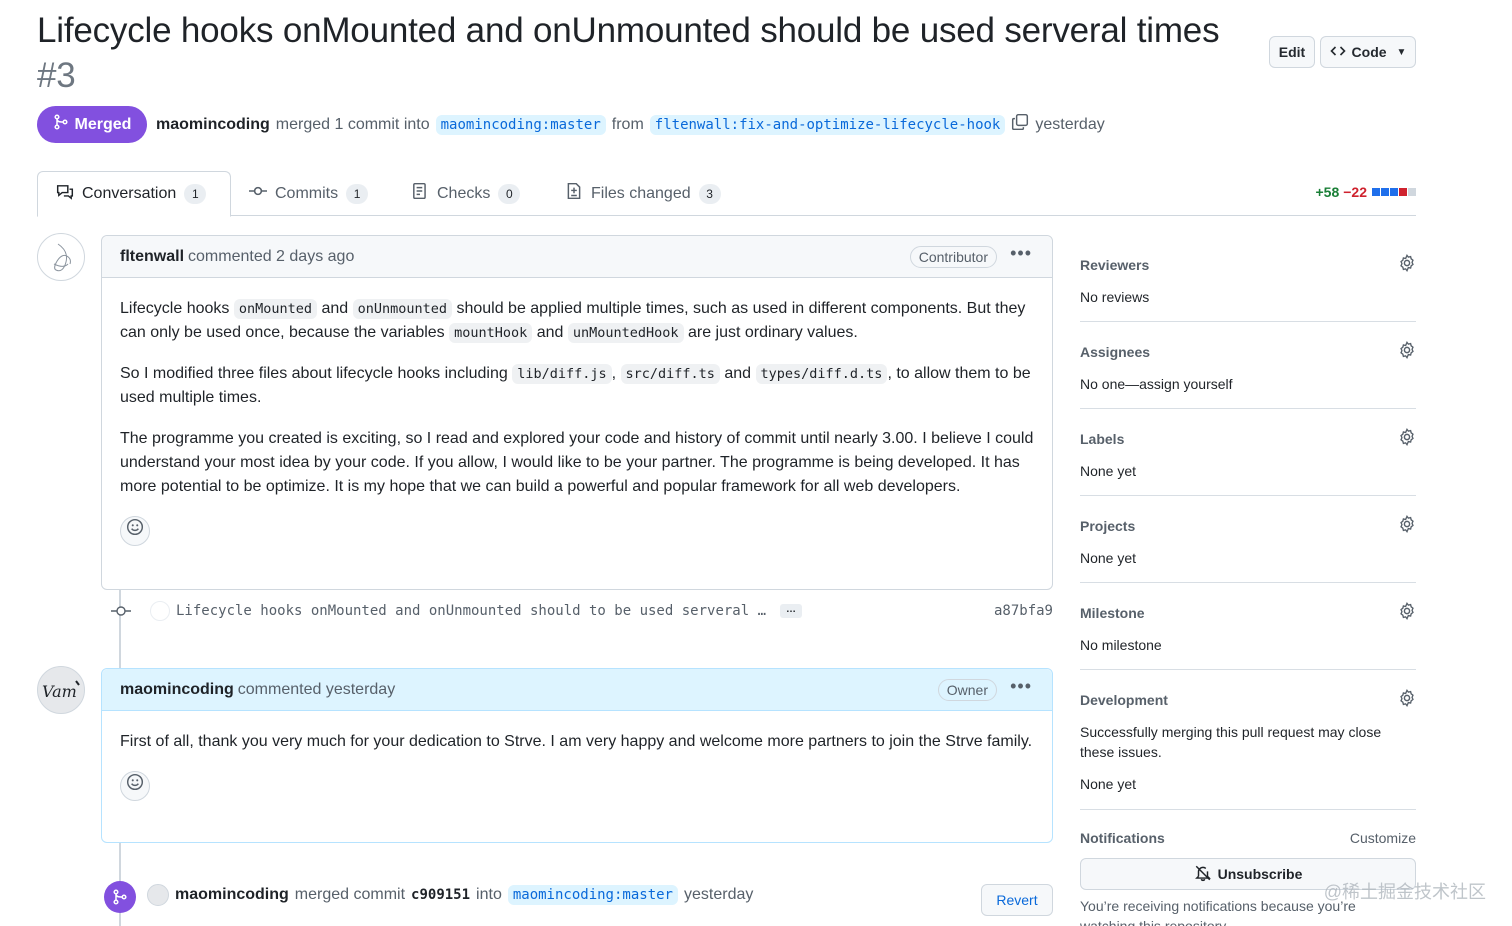 This screenshot has height=926, width=1512. Describe the element at coordinates (61, 690) in the screenshot. I see `avatar: Vam` at that location.